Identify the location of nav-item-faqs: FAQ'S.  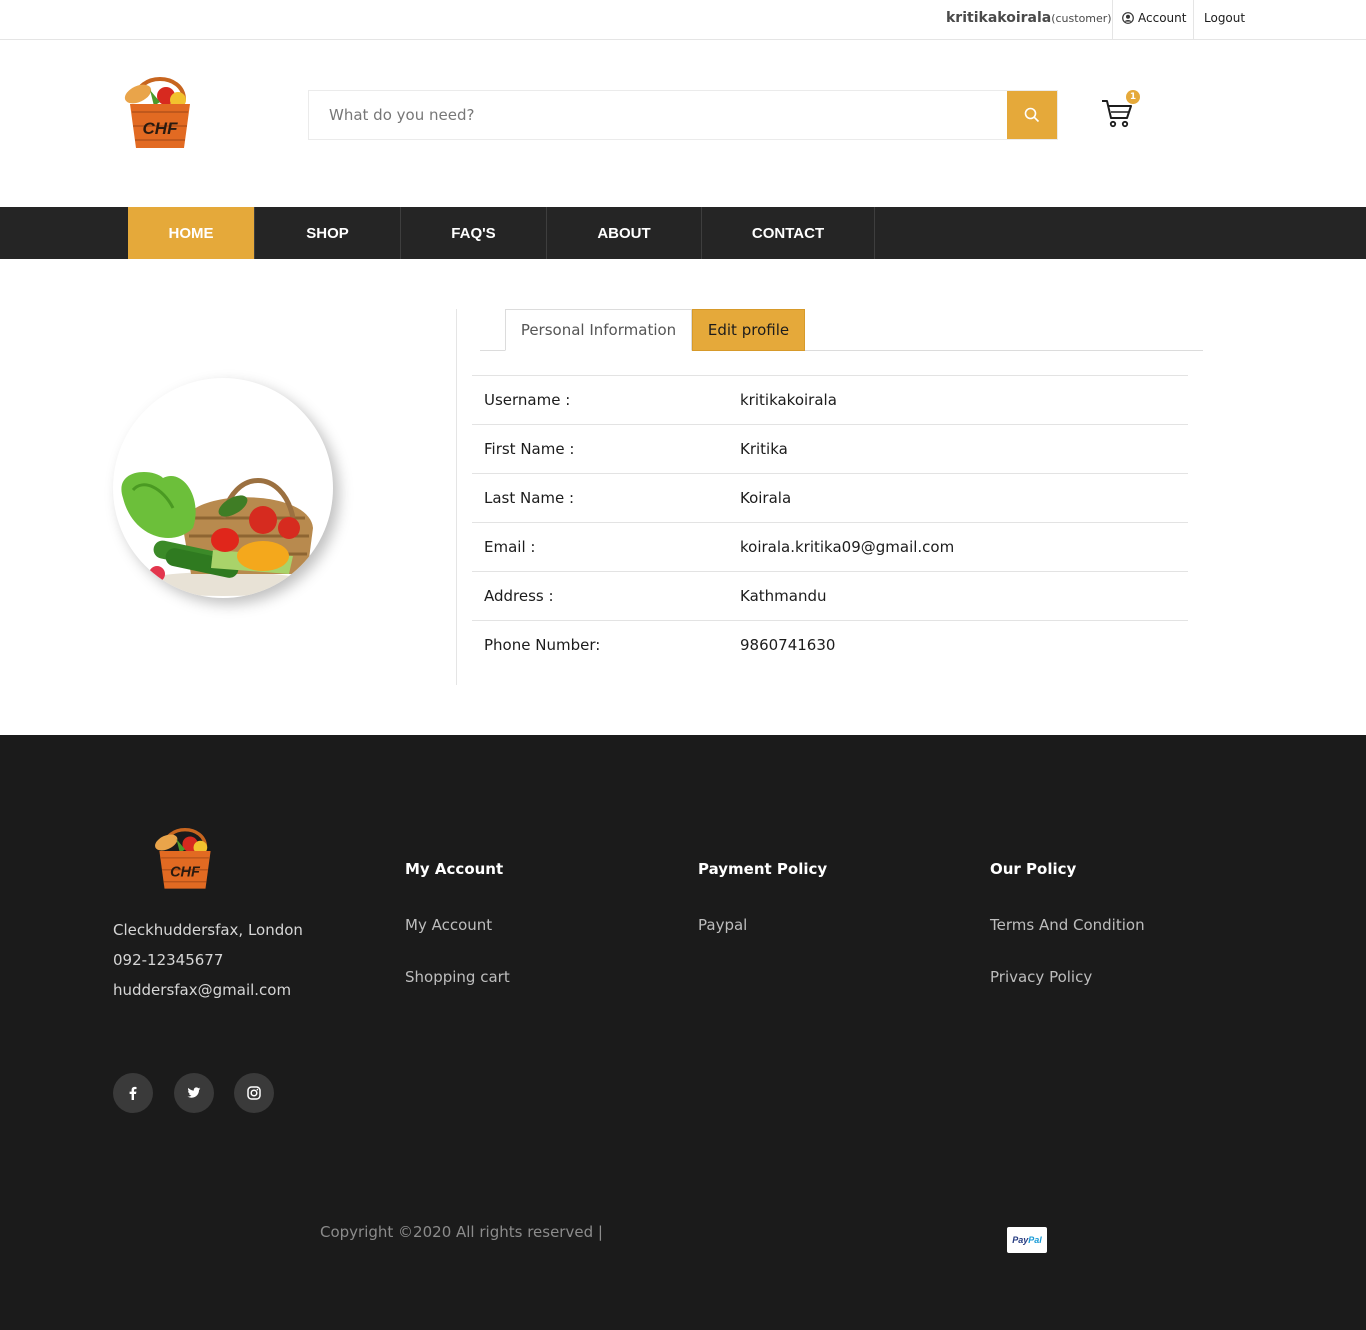
(474, 233).